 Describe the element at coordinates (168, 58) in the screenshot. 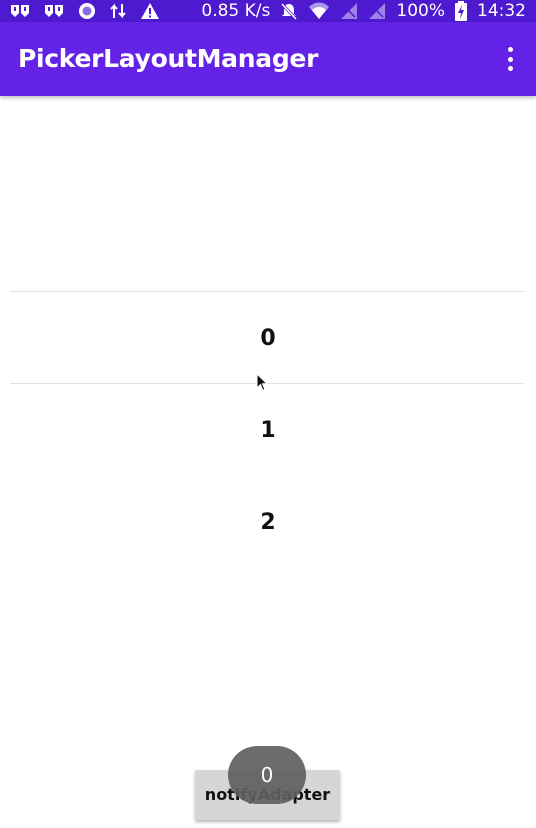

I see `app-title: PickerLayoutManager` at that location.